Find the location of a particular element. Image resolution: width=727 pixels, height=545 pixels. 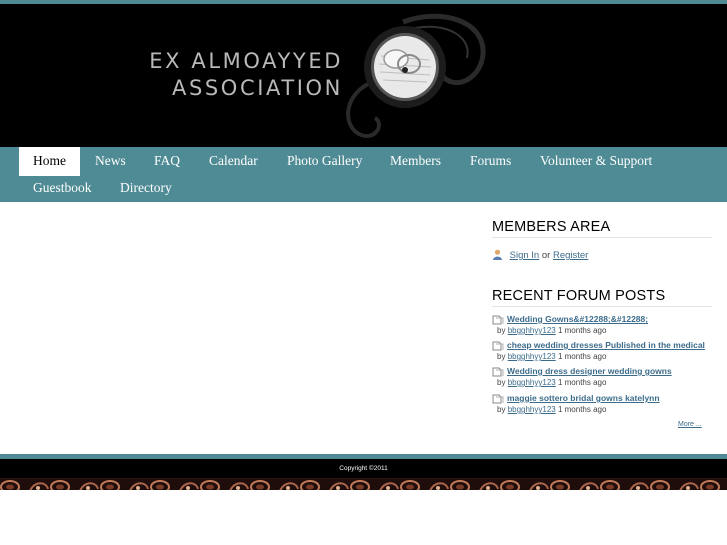

paisley-pattern-graphic is located at coordinates (363, 484).